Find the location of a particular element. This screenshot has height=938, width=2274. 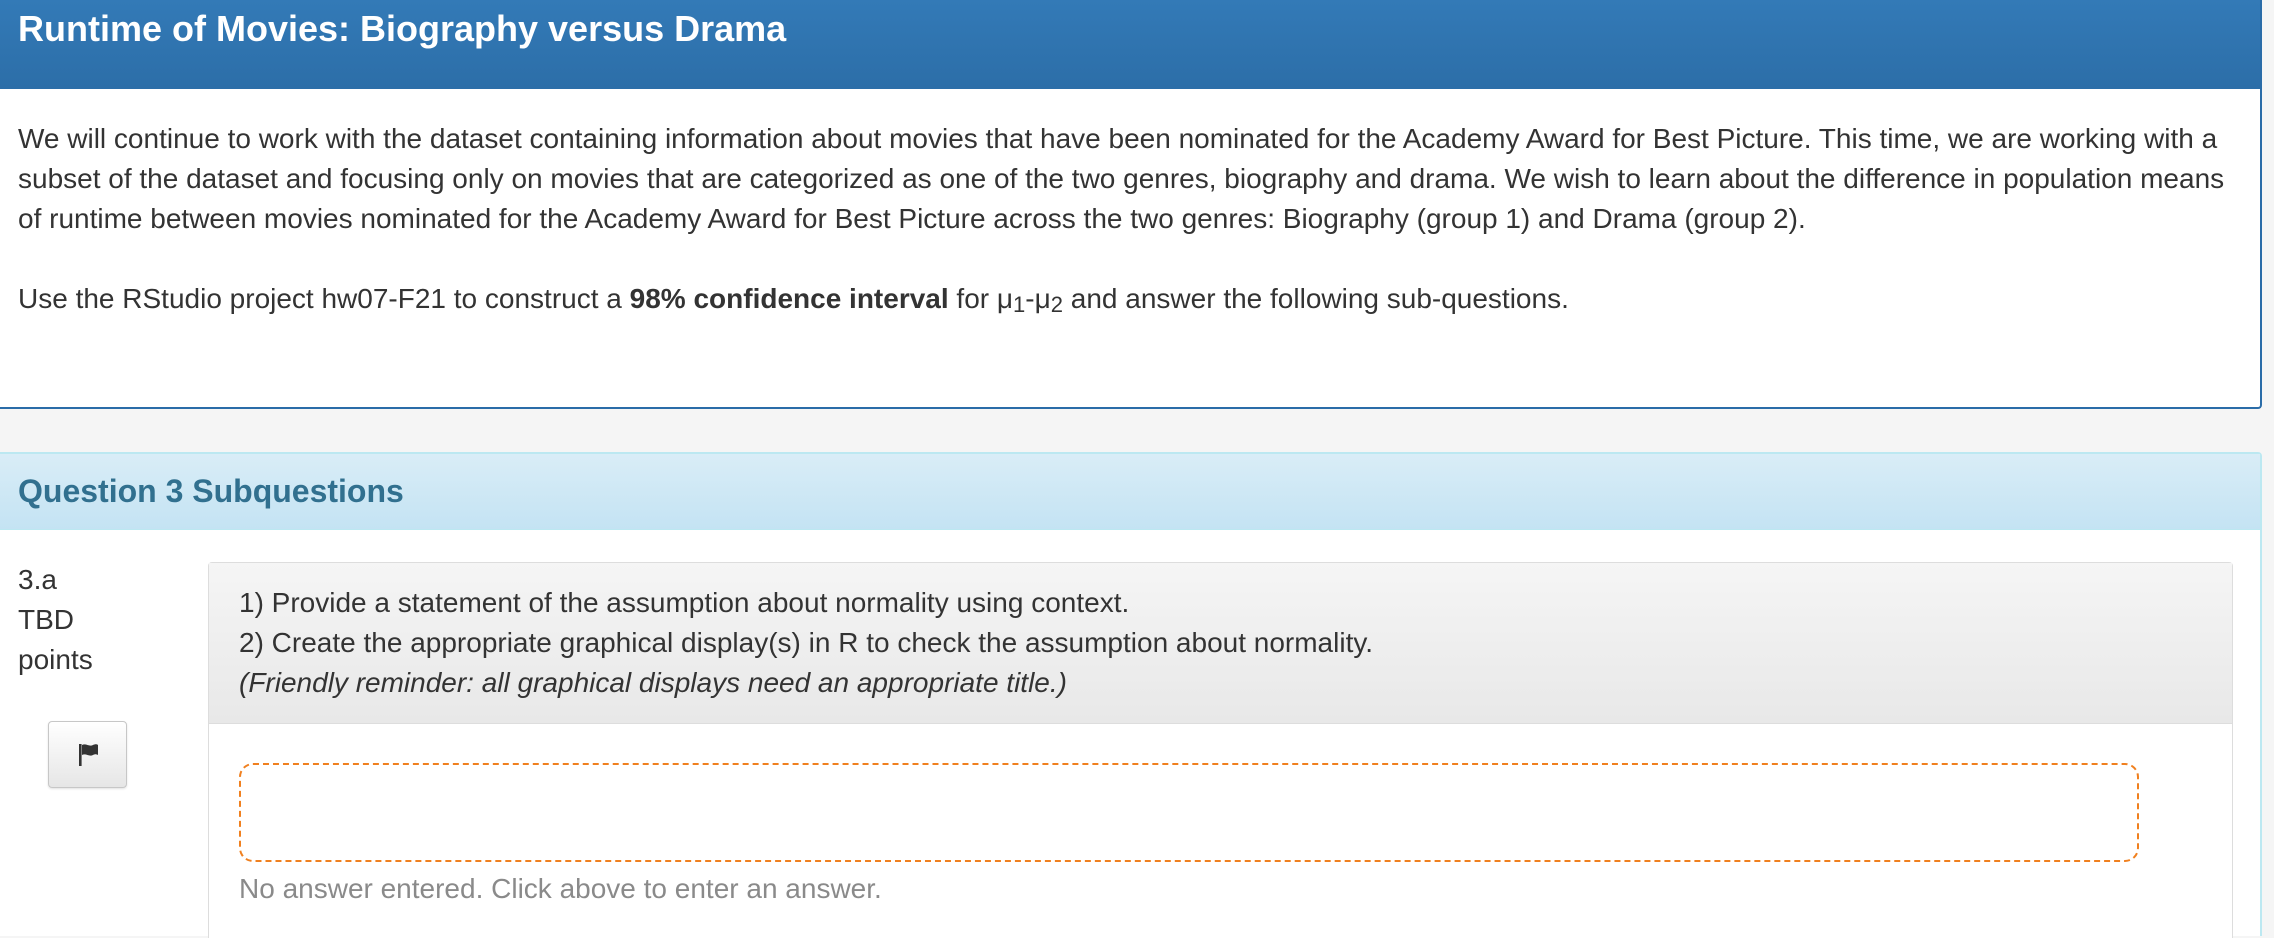

minus-sign: - is located at coordinates (1030, 298).